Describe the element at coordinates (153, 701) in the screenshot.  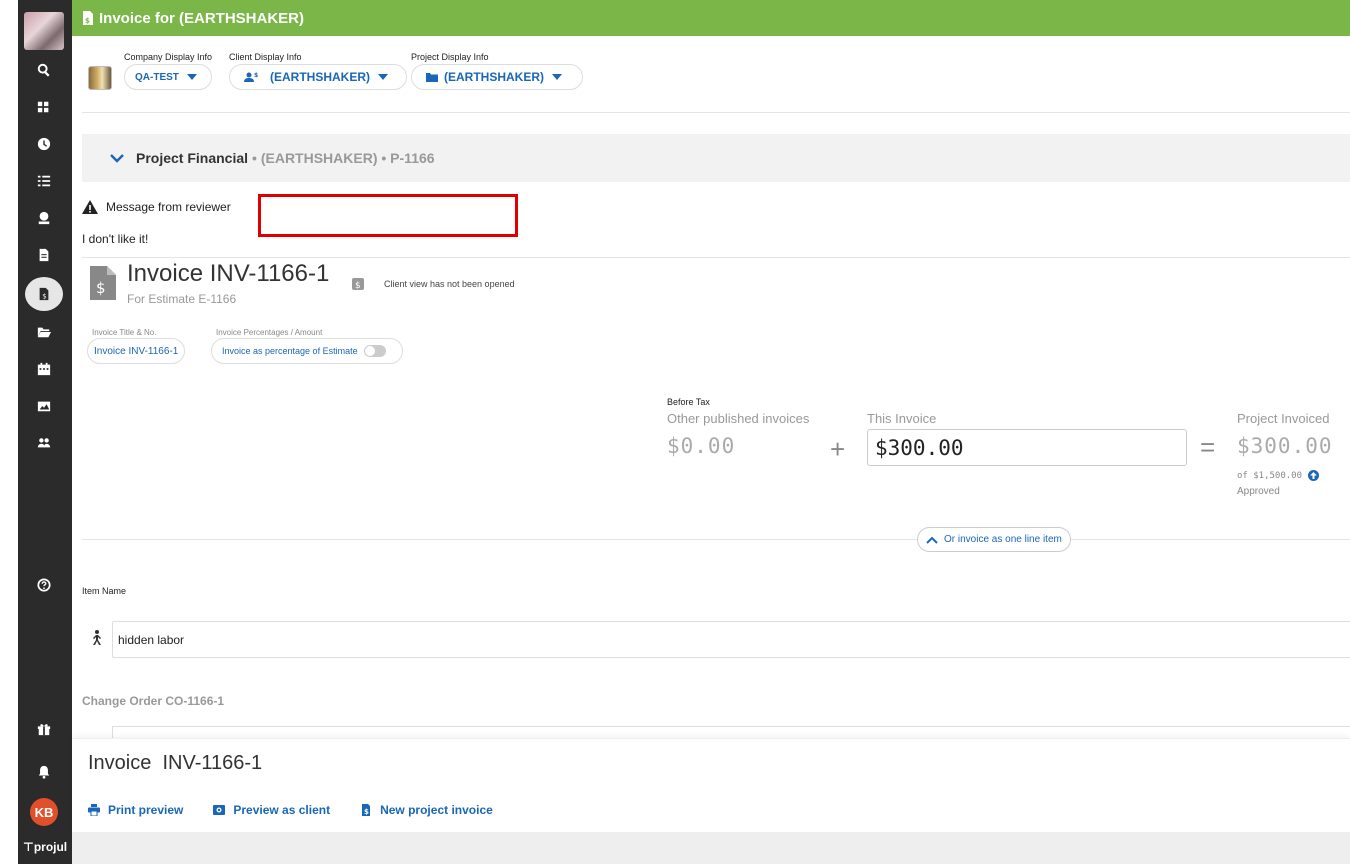
I see `change-order-title: Change Order CO-1166-1` at that location.